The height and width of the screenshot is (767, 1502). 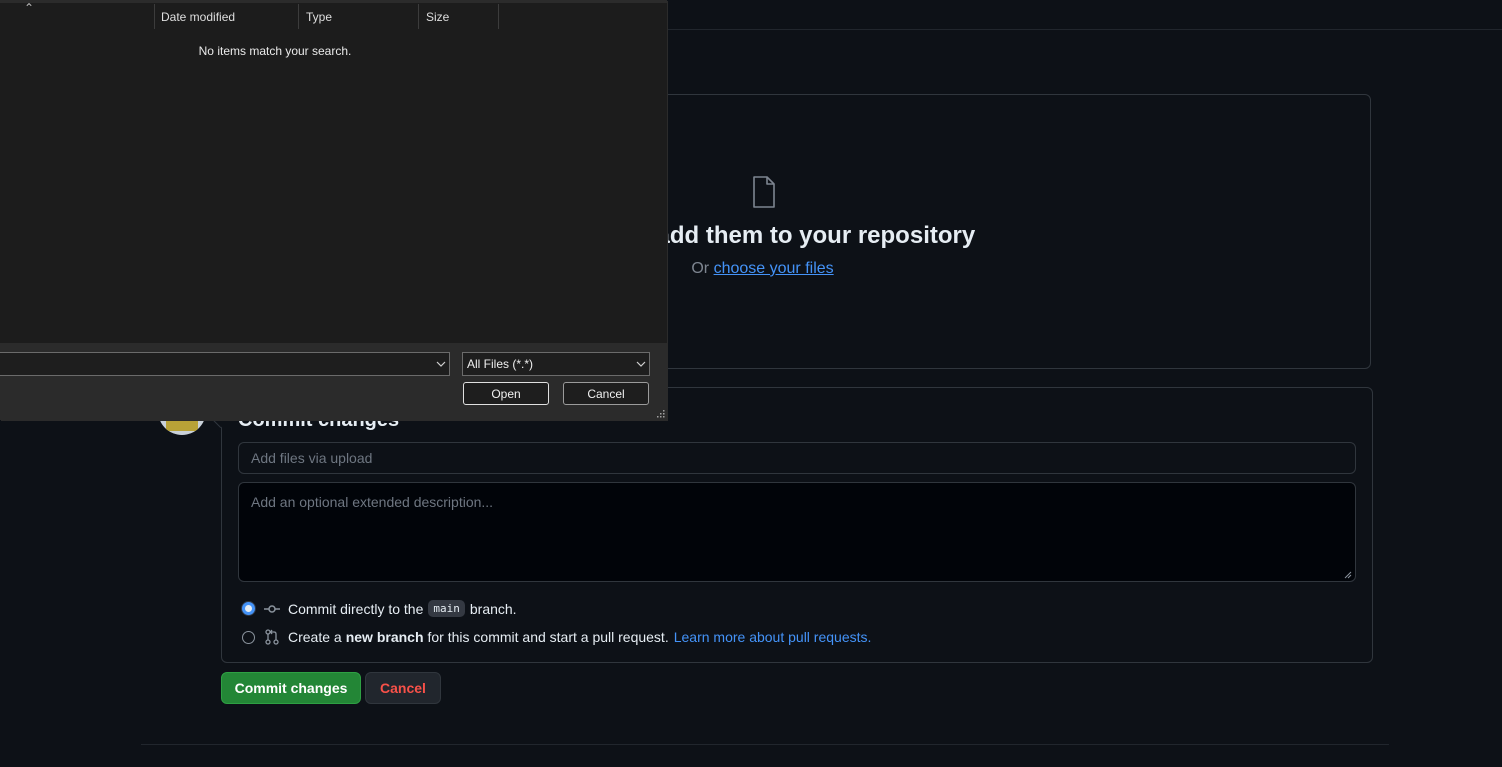 I want to click on learn-more-pr-link: Learn more about pull requests., so click(x=773, y=637).